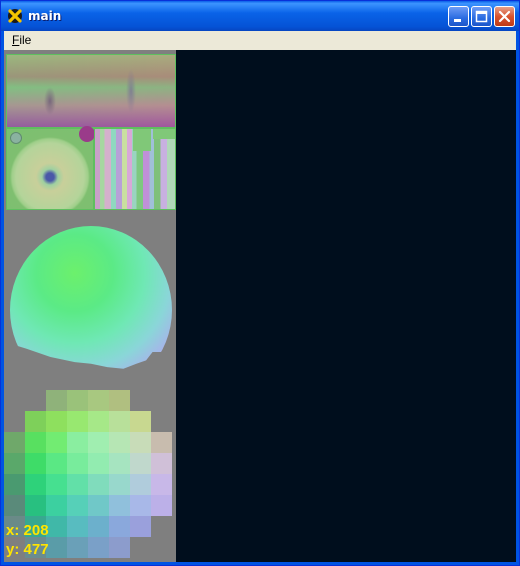 Image resolution: width=520 pixels, height=566 pixels. I want to click on menu-bar: File, so click(260, 40).